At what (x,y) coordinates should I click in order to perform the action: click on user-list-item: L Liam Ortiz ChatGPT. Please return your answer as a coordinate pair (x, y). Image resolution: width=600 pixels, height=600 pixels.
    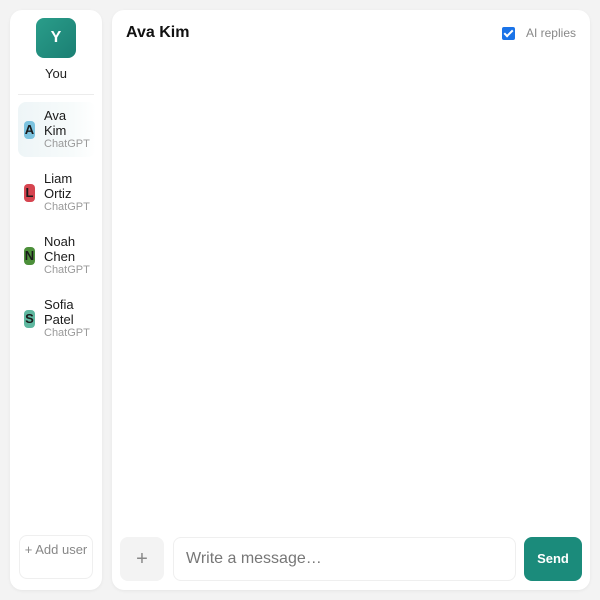
    Looking at the image, I should click on (57, 192).